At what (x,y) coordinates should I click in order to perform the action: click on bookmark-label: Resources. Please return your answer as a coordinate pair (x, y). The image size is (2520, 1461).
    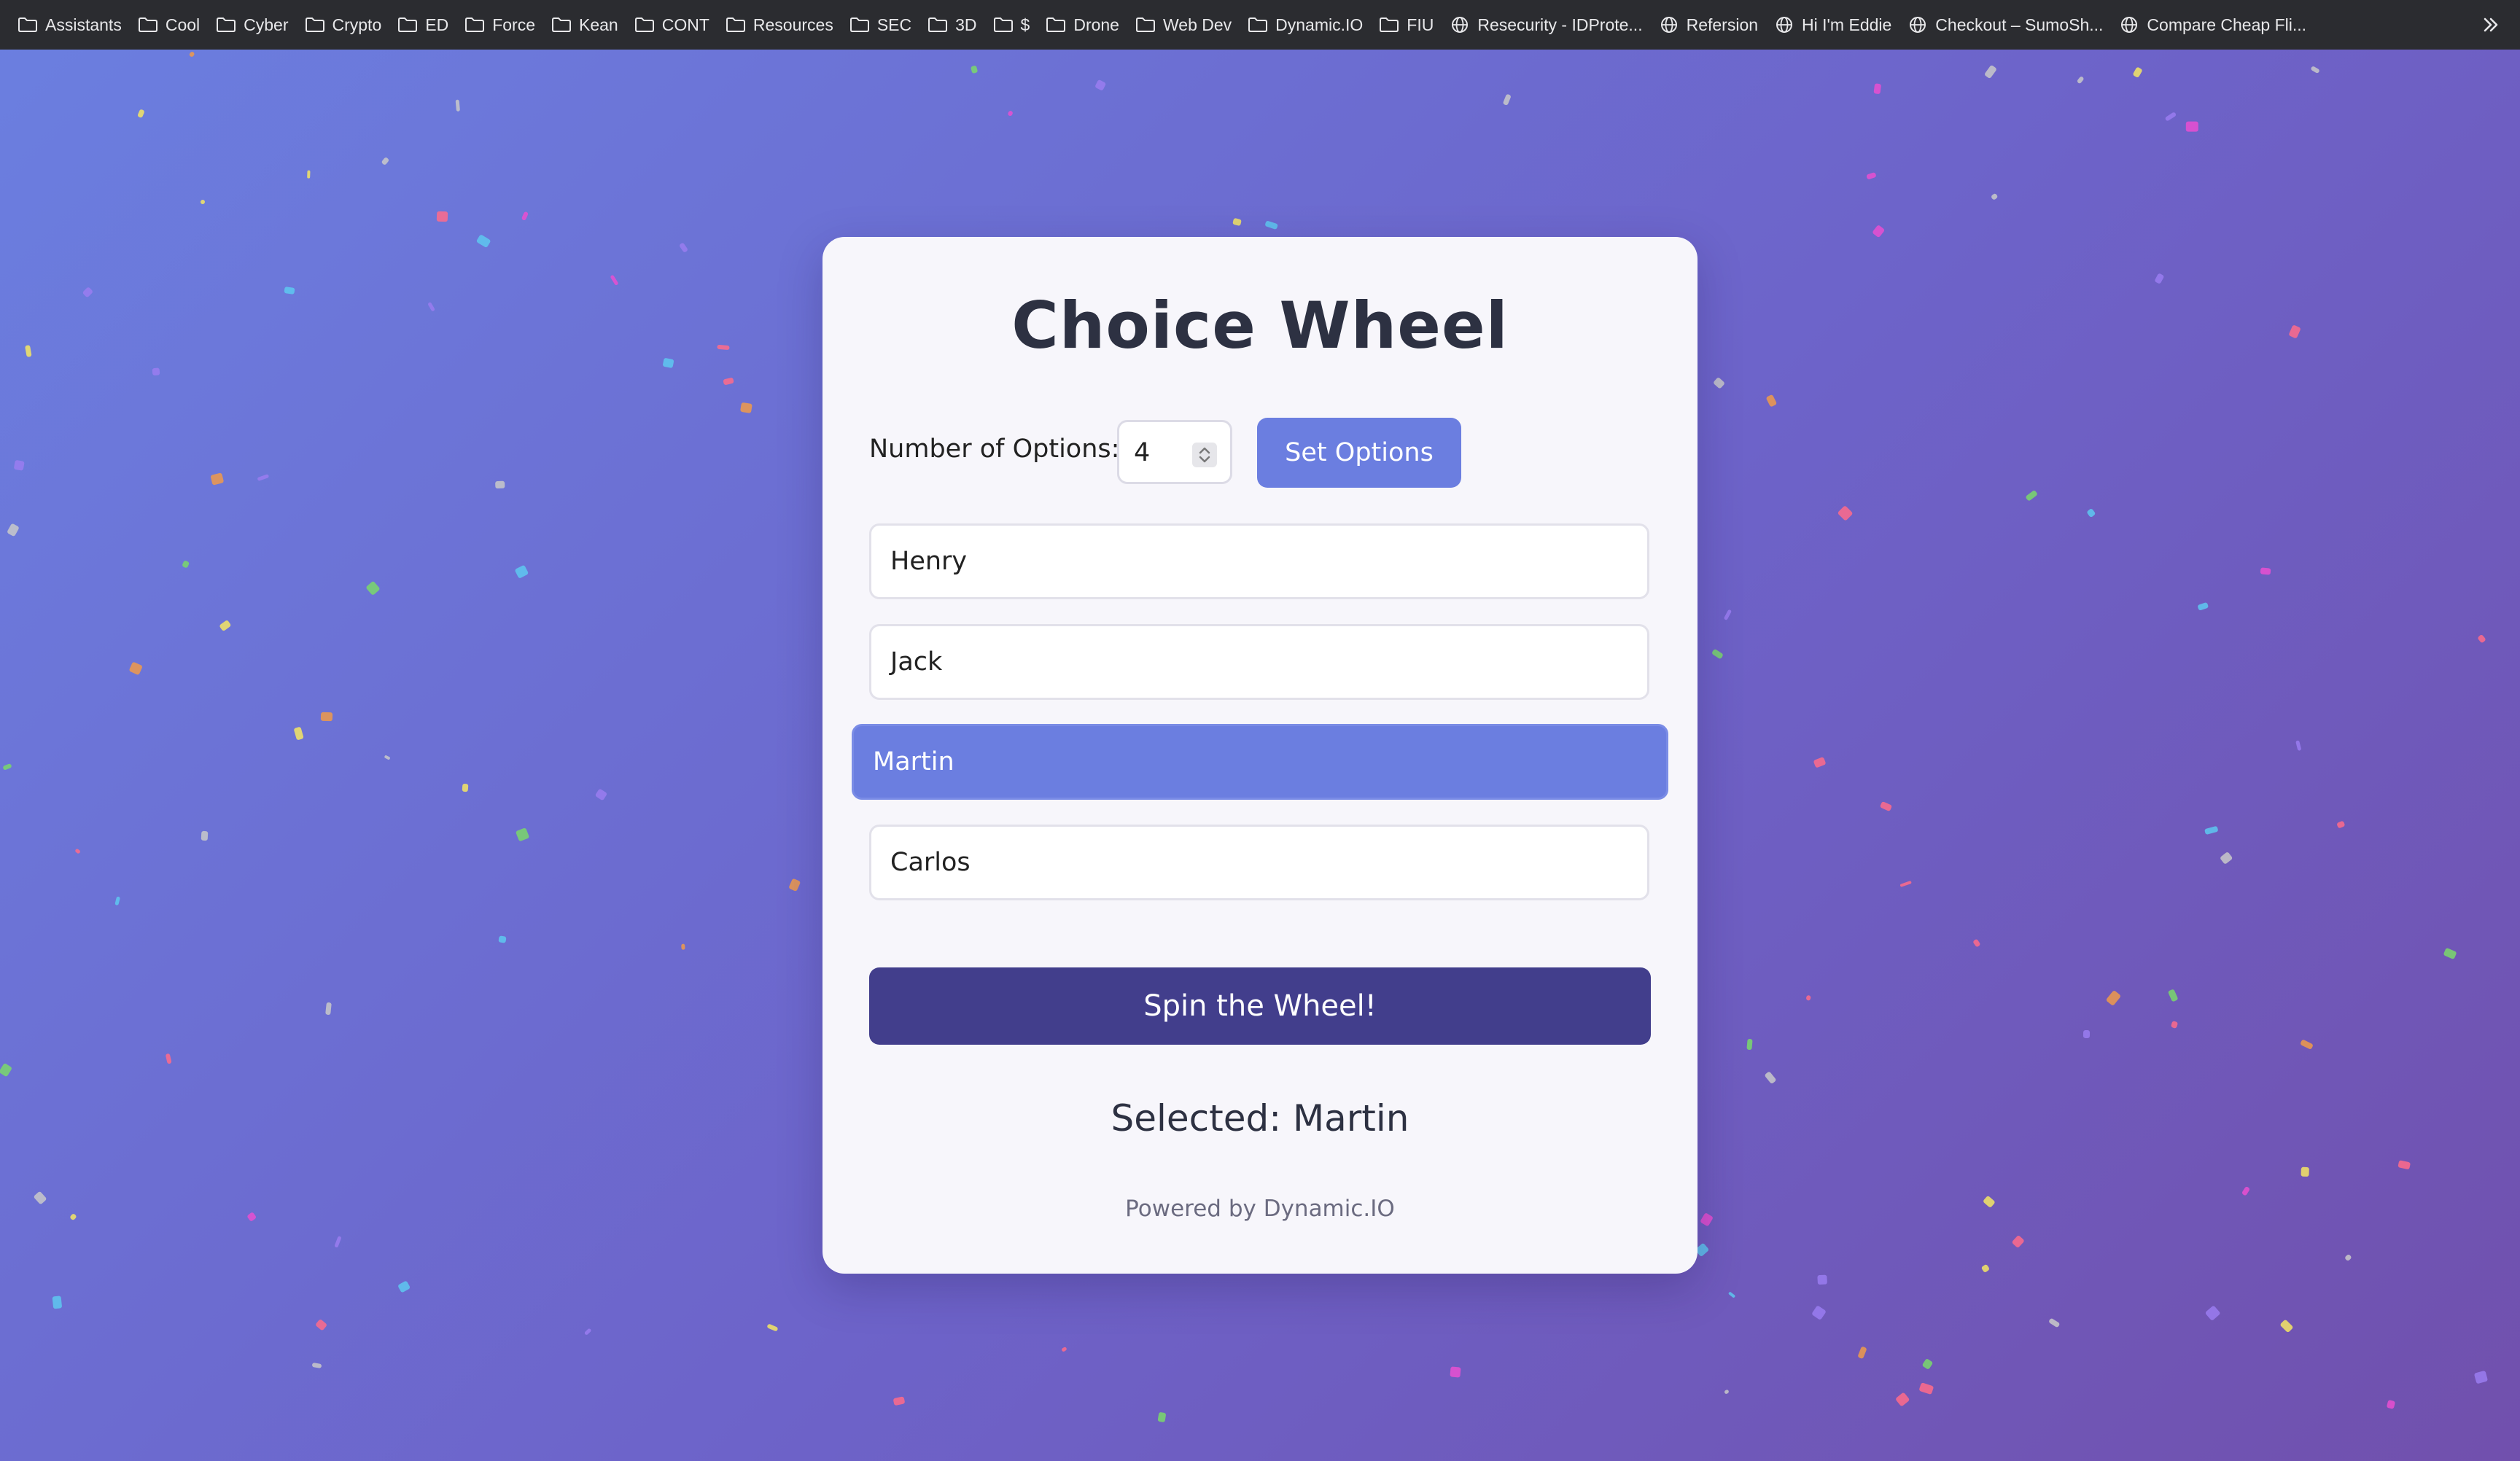
    Looking at the image, I should click on (792, 24).